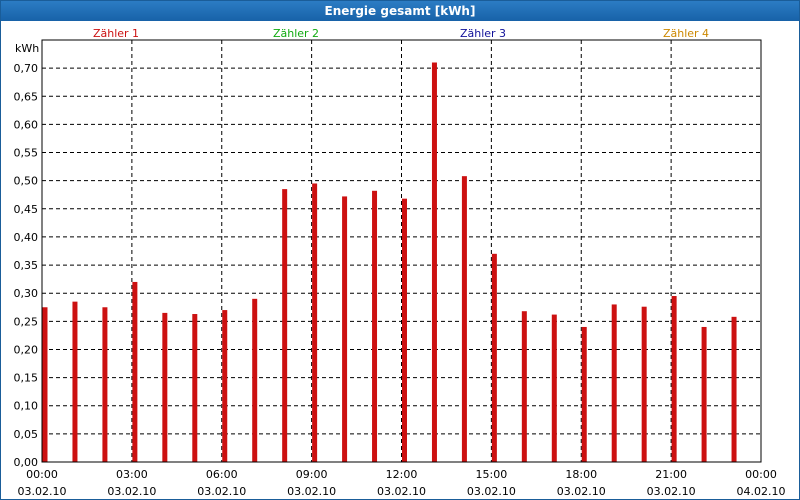  Describe the element at coordinates (26, 321) in the screenshot. I see `y-tick-label: 0,25` at that location.